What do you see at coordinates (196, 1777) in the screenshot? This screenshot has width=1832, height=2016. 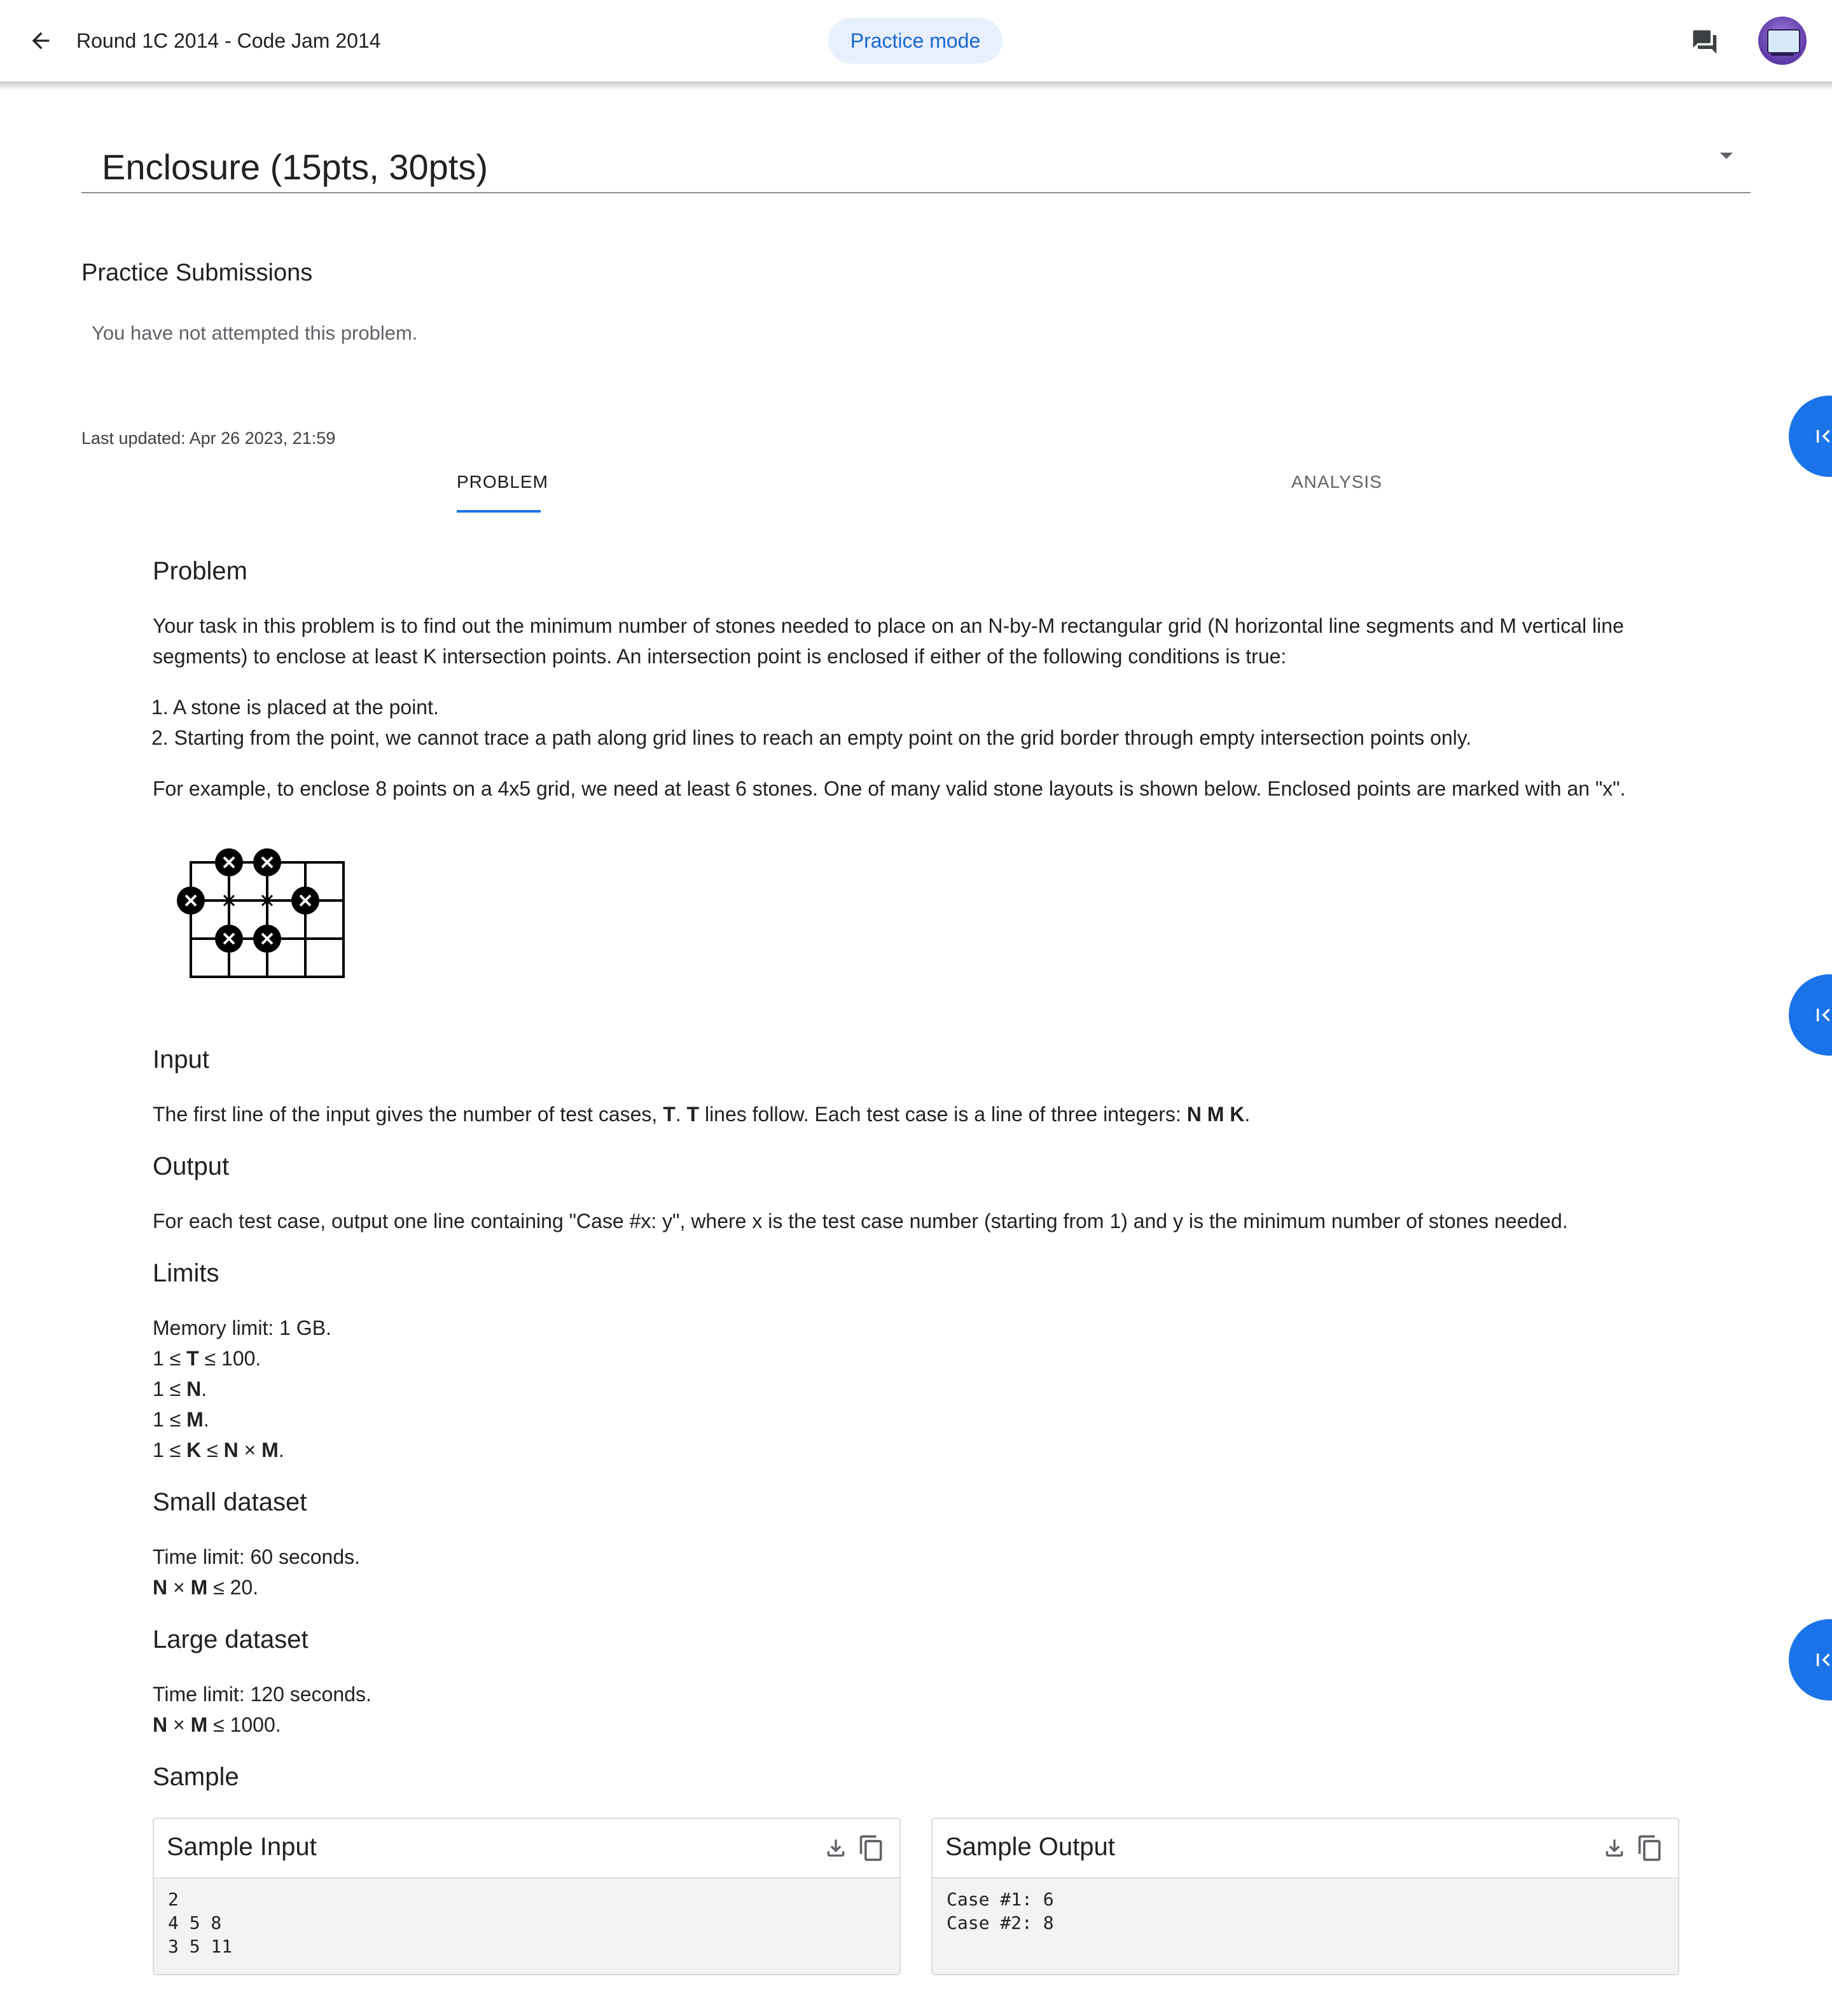 I see `sample-heading: Sample` at bounding box center [196, 1777].